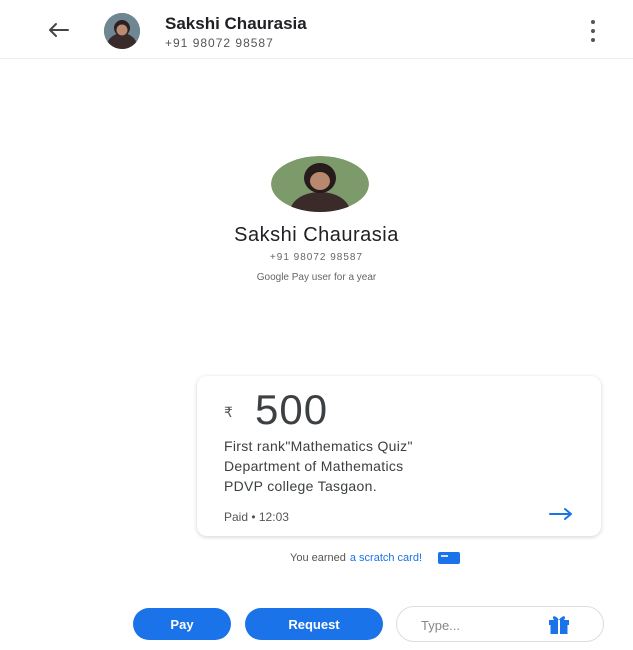  I want to click on scratch-card-link: a scratch card!, so click(386, 558).